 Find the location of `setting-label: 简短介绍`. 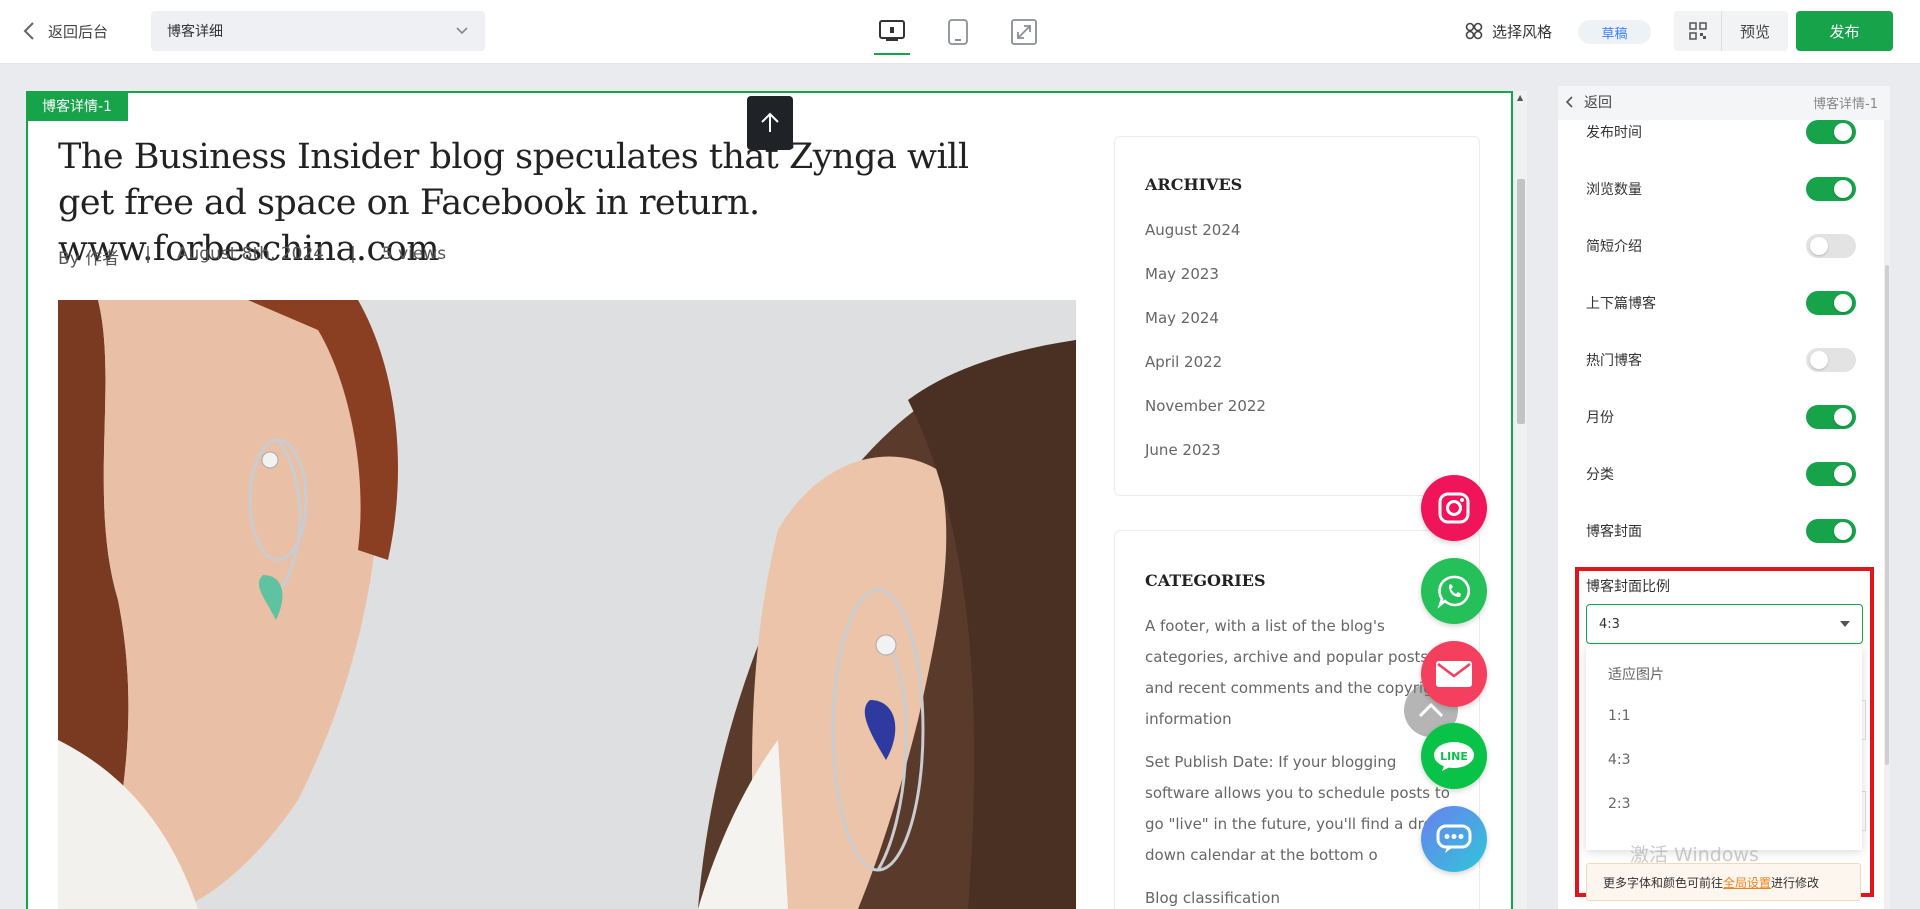

setting-label: 简短介绍 is located at coordinates (1614, 247).